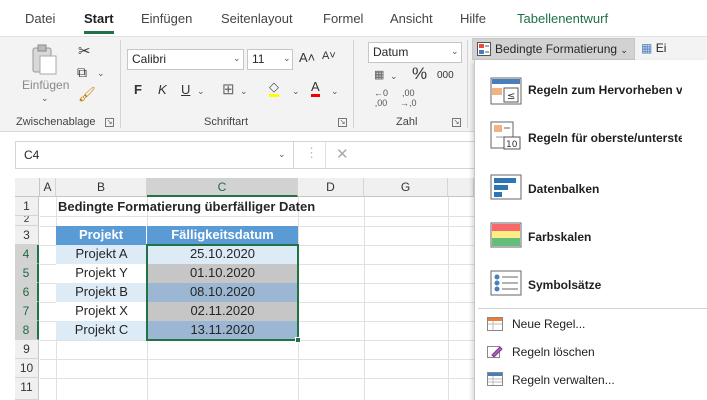 The width and height of the screenshot is (707, 400). What do you see at coordinates (27, 273) in the screenshot?
I see `row-header-5: 5` at bounding box center [27, 273].